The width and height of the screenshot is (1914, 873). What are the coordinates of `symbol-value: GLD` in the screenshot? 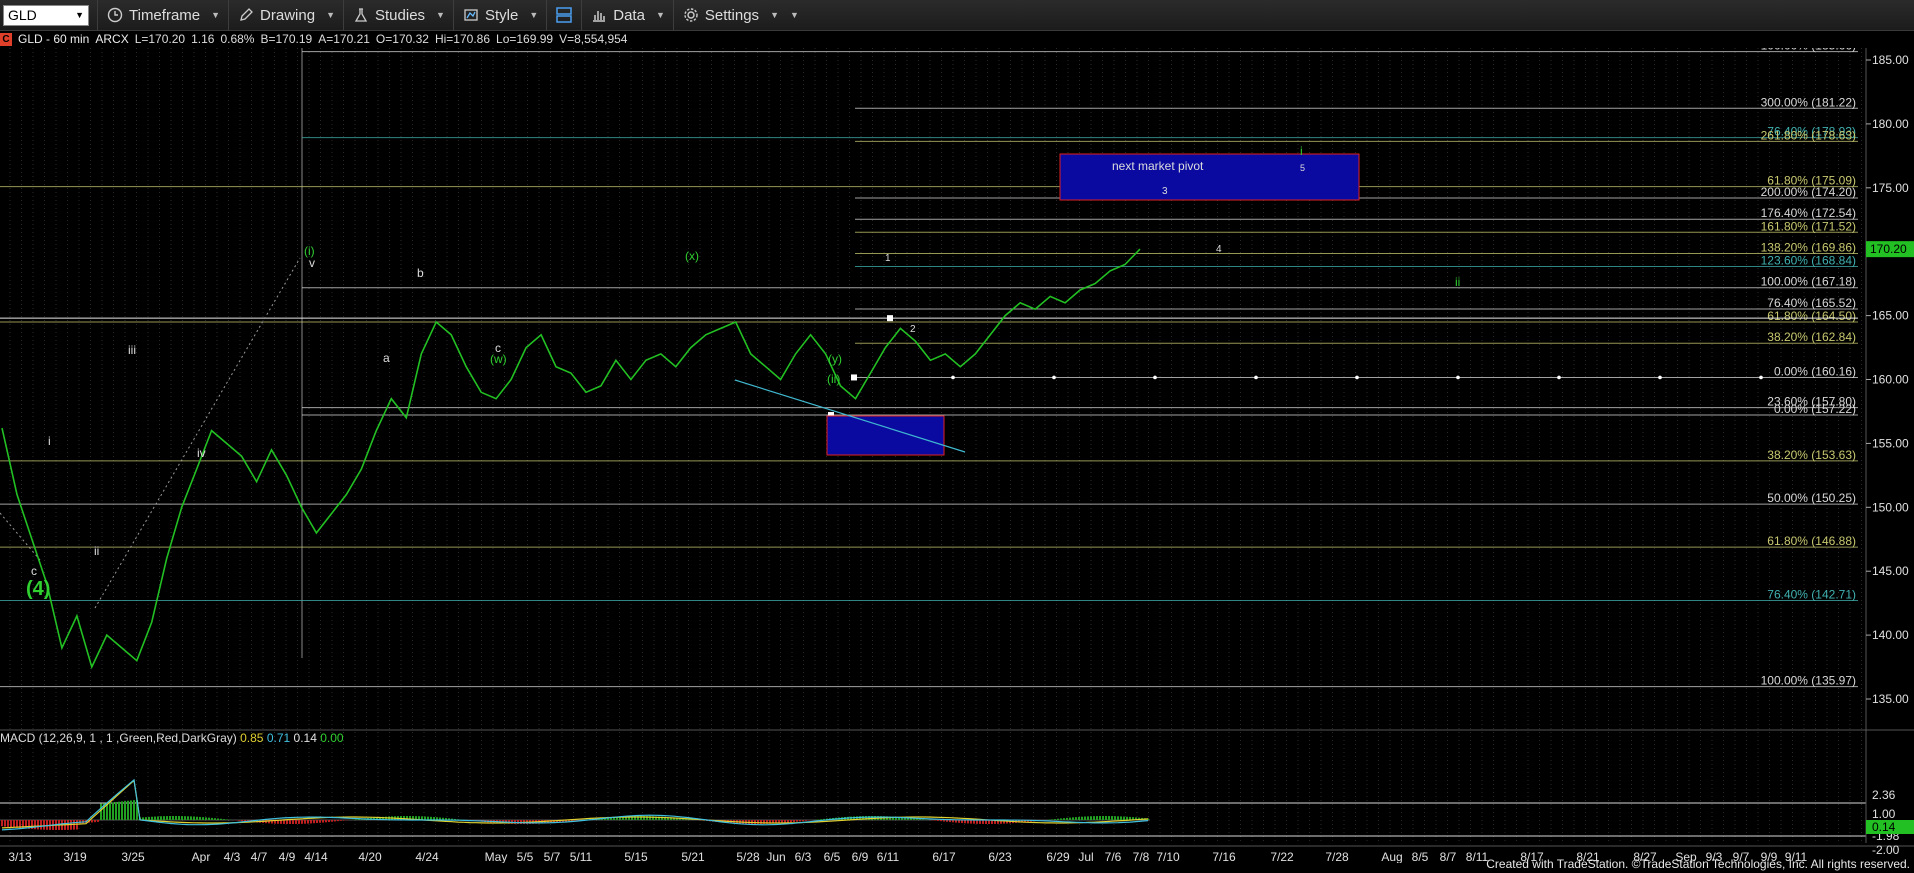 It's located at (22, 15).